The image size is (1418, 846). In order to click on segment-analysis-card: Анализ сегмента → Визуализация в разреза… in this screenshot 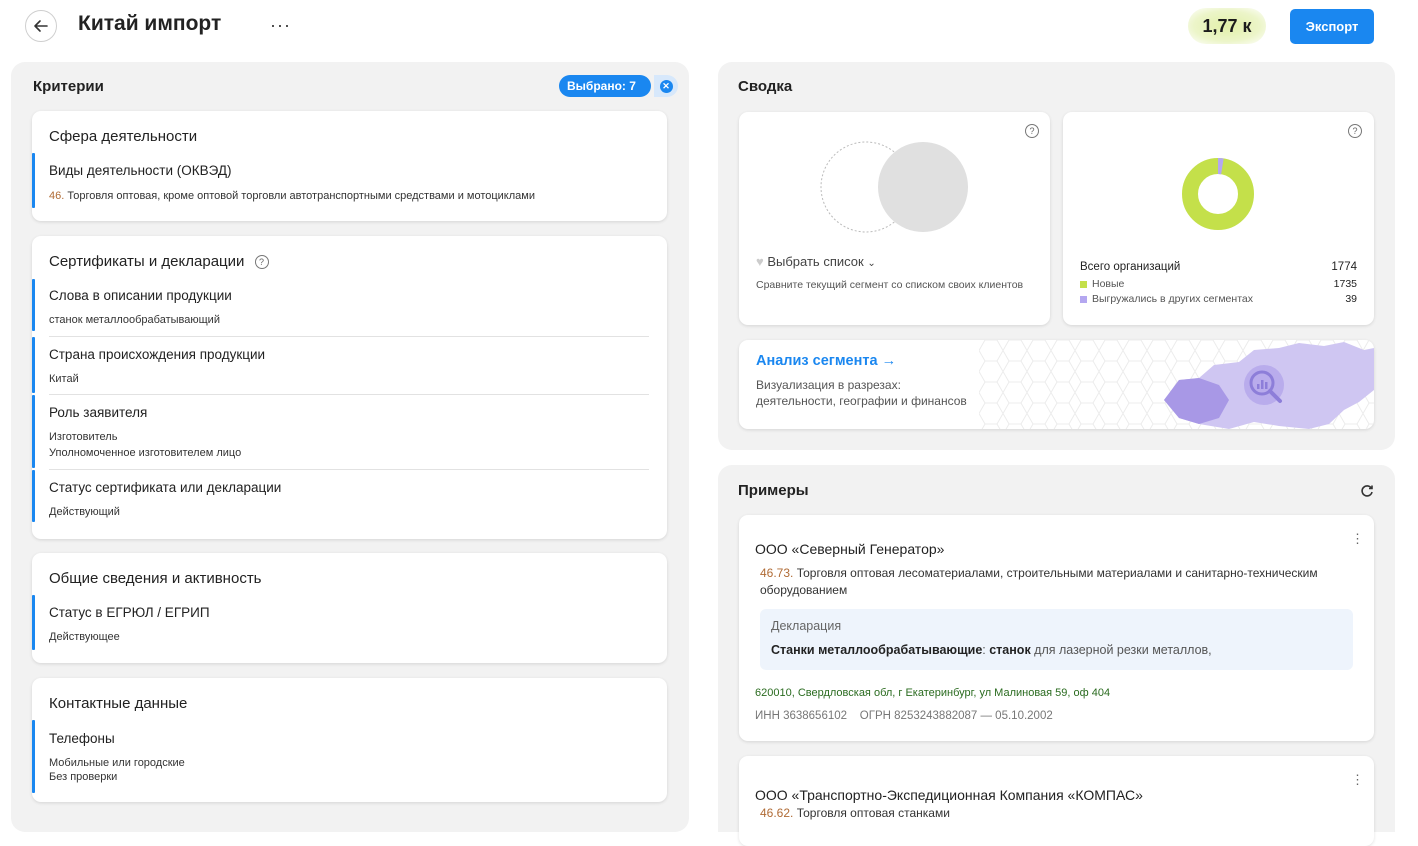, I will do `click(1056, 384)`.